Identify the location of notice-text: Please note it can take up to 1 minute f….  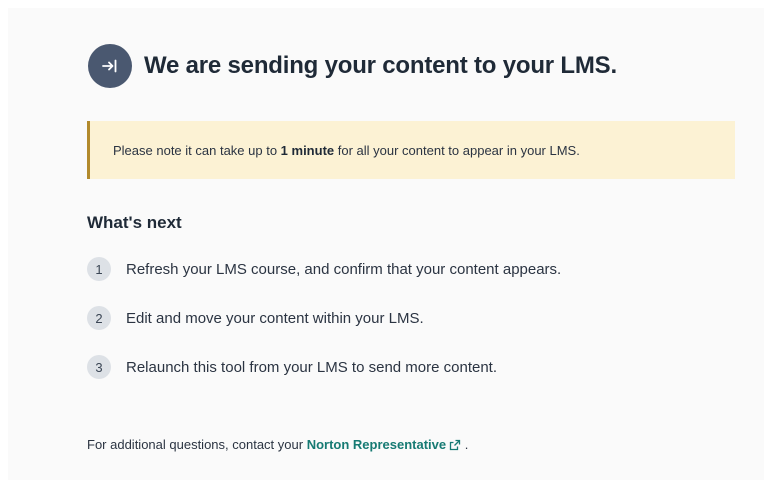
(346, 150).